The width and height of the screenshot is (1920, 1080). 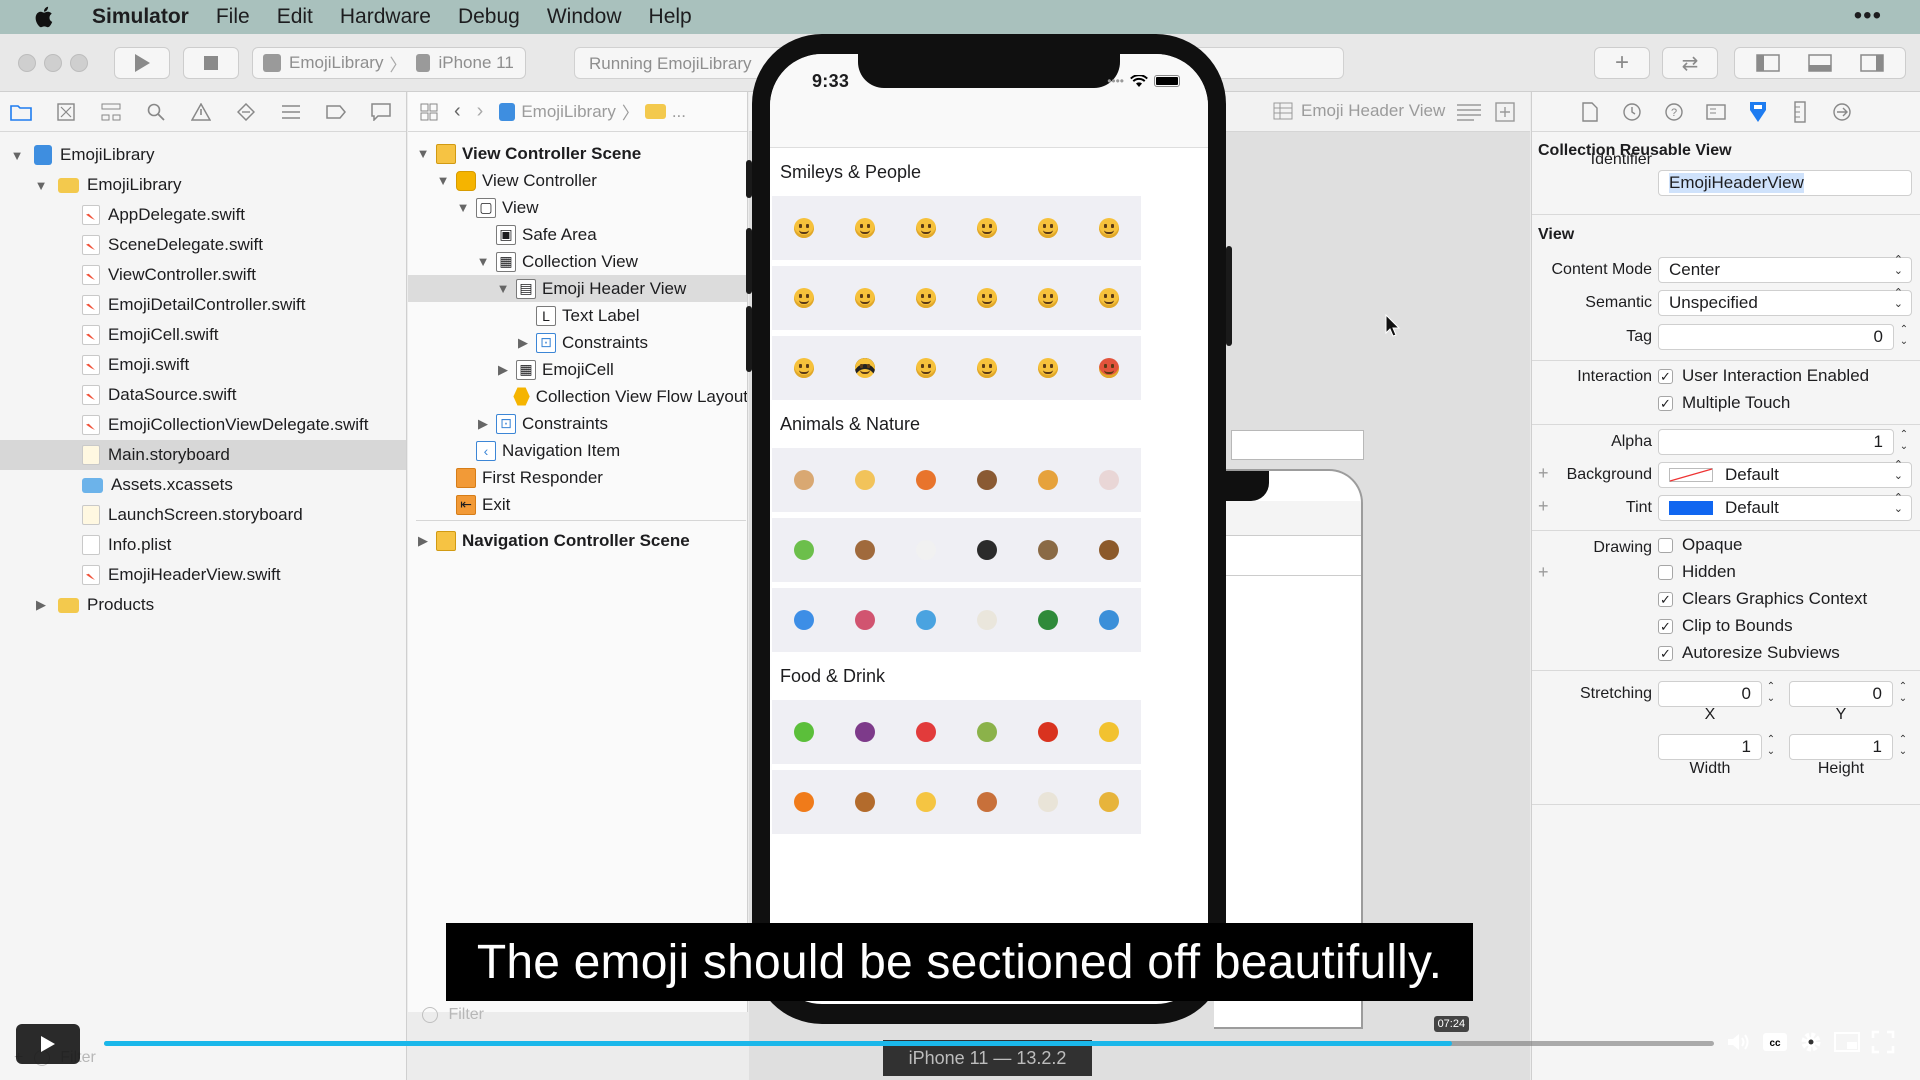 What do you see at coordinates (577, 423) in the screenshot?
I see `outline-item: ▶ ⊡ Constraints` at bounding box center [577, 423].